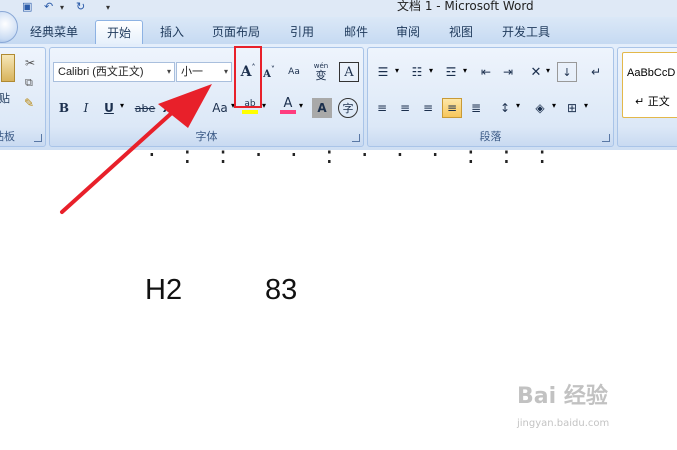 The height and width of the screenshot is (450, 677). Describe the element at coordinates (288, 106) in the screenshot. I see `font-color-button: A` at that location.